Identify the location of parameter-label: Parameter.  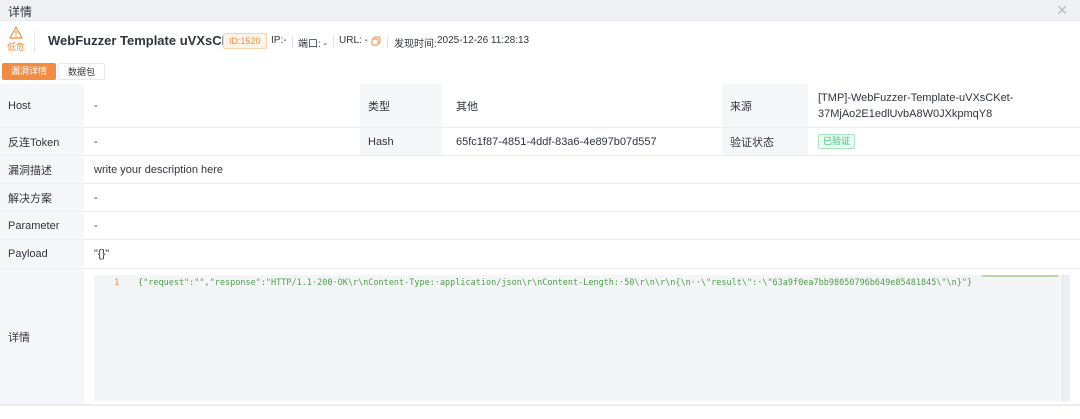
(42, 225).